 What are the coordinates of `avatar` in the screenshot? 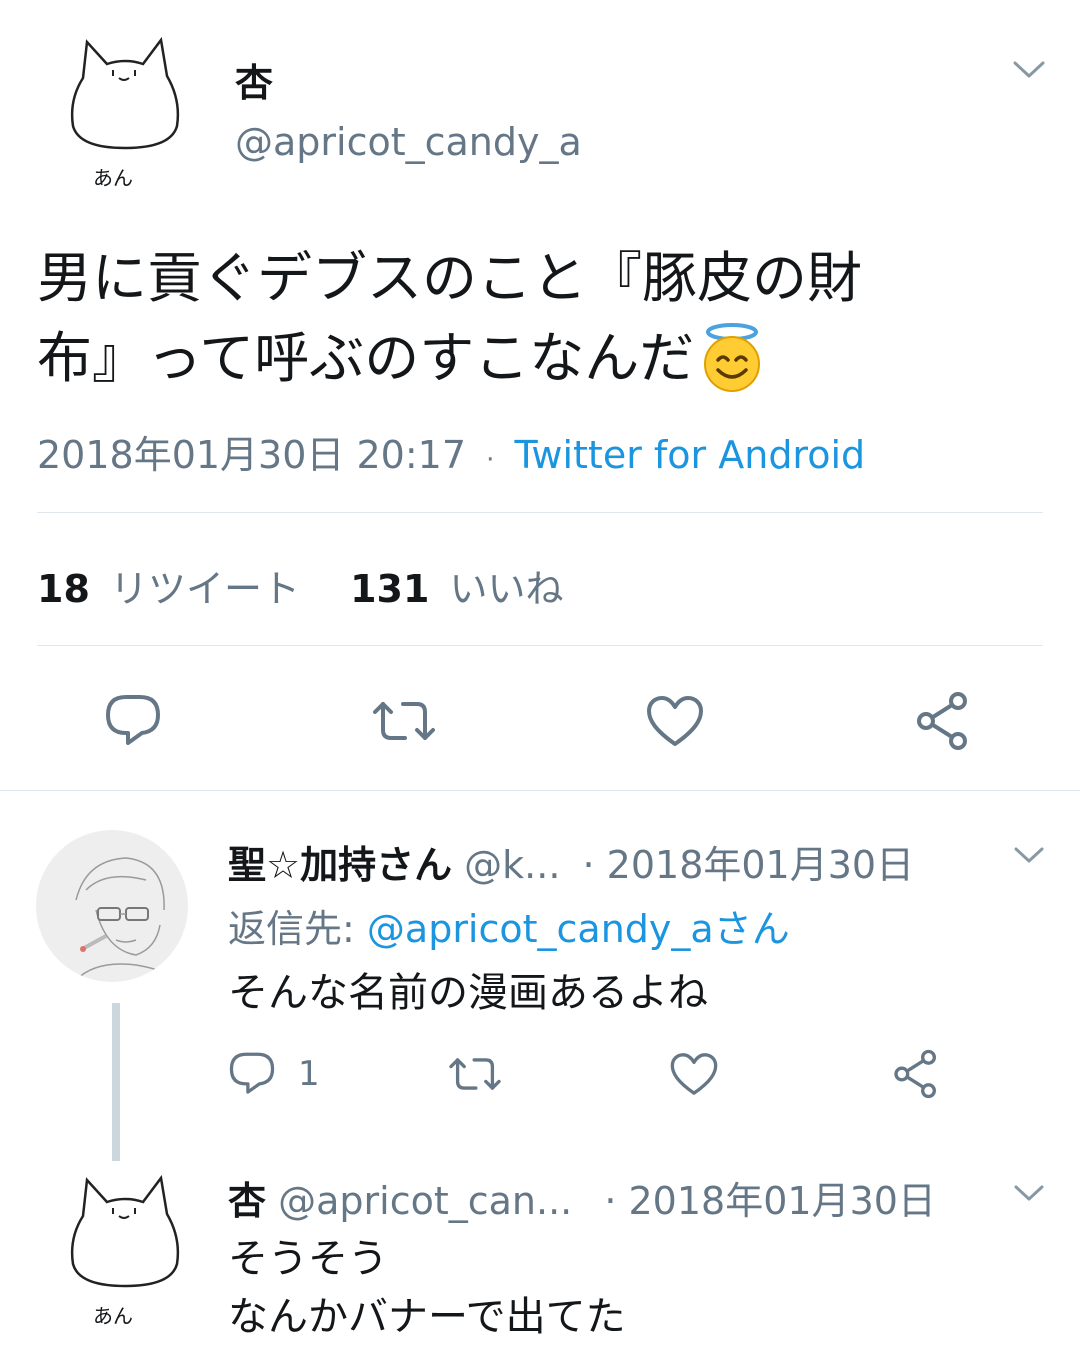 It's located at (112, 906).